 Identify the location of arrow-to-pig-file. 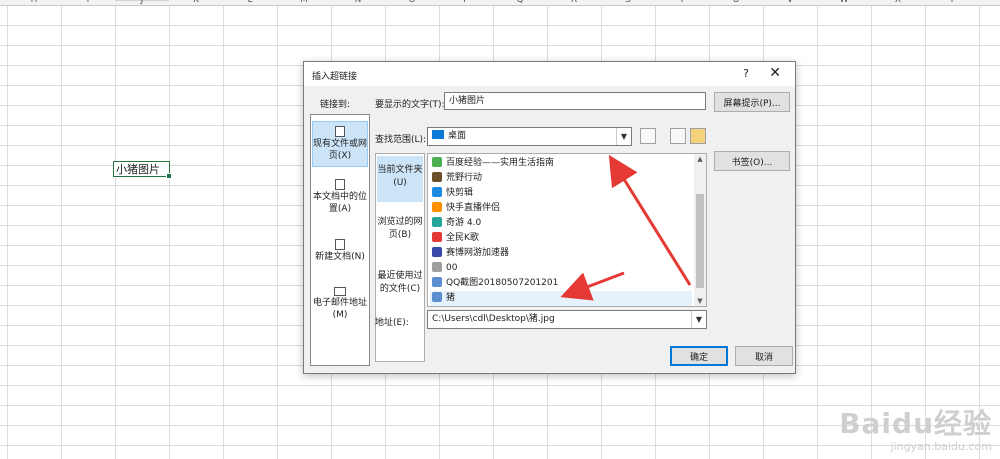
(592, 286).